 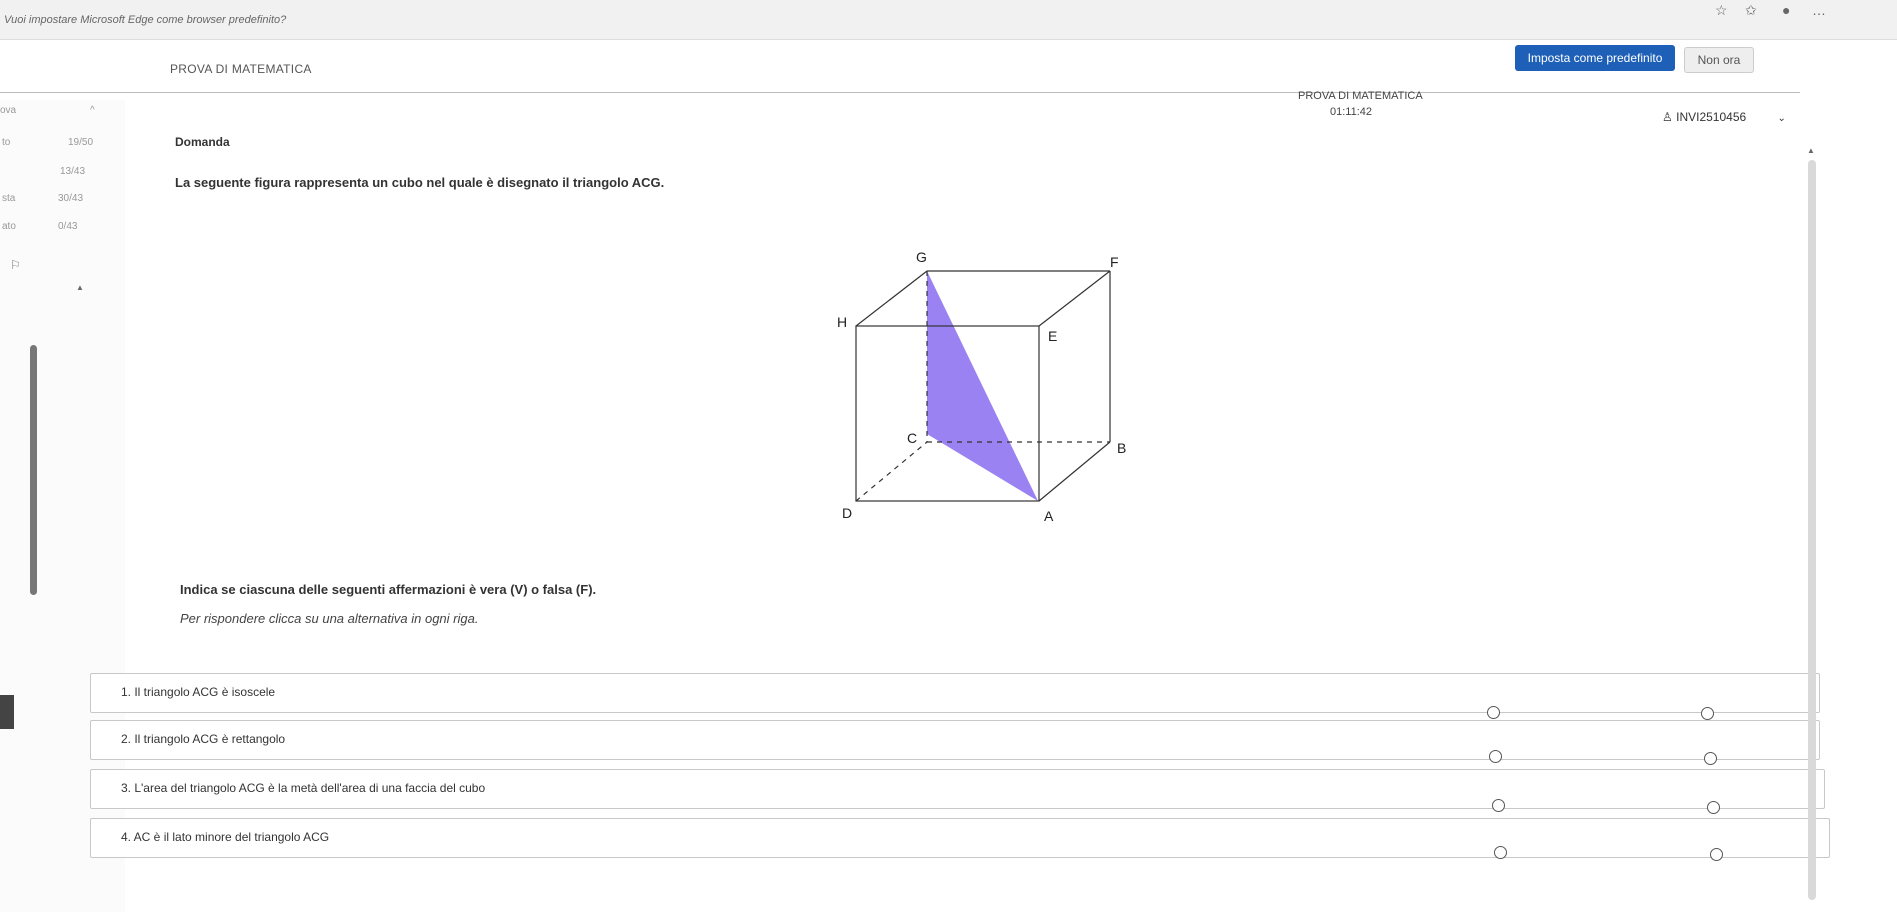 I want to click on user-id: INVI2510456, so click(x=1711, y=117).